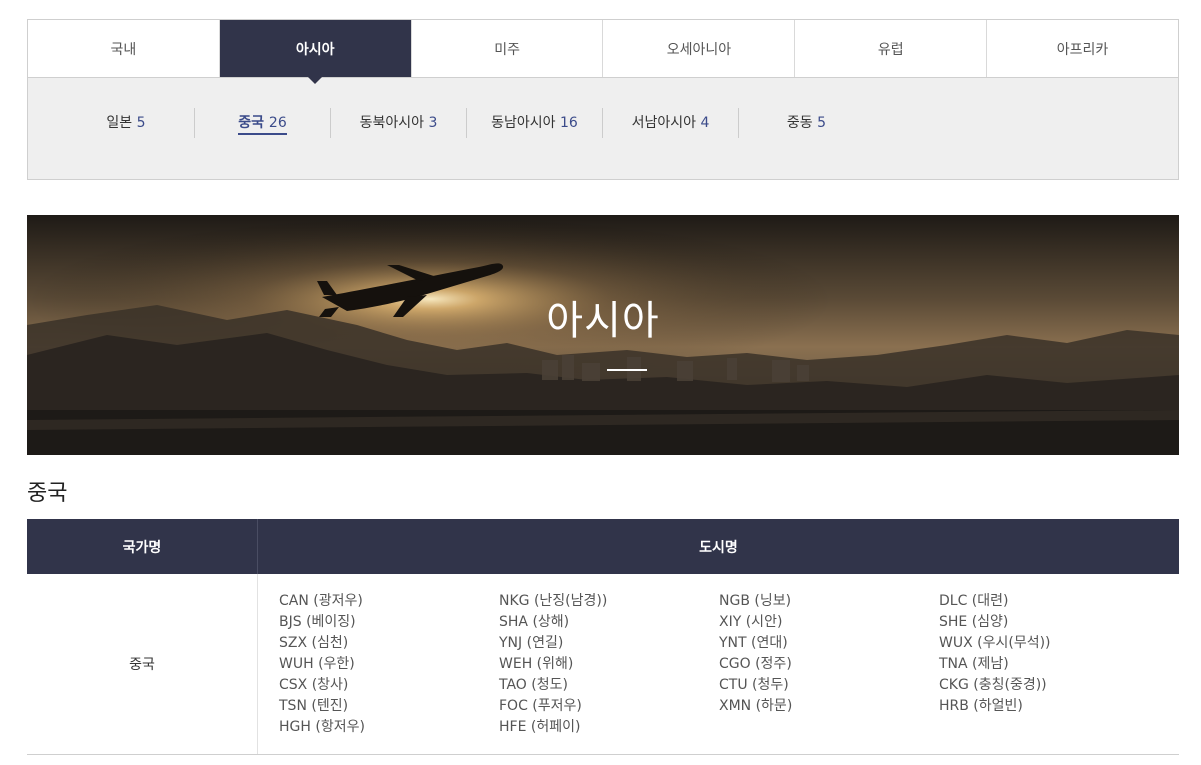 The image size is (1201, 765). I want to click on header-country: 국가명, so click(142, 546).